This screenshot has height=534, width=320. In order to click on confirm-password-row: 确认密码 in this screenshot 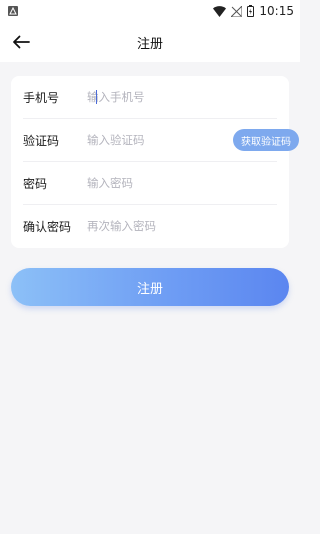, I will do `click(150, 226)`.